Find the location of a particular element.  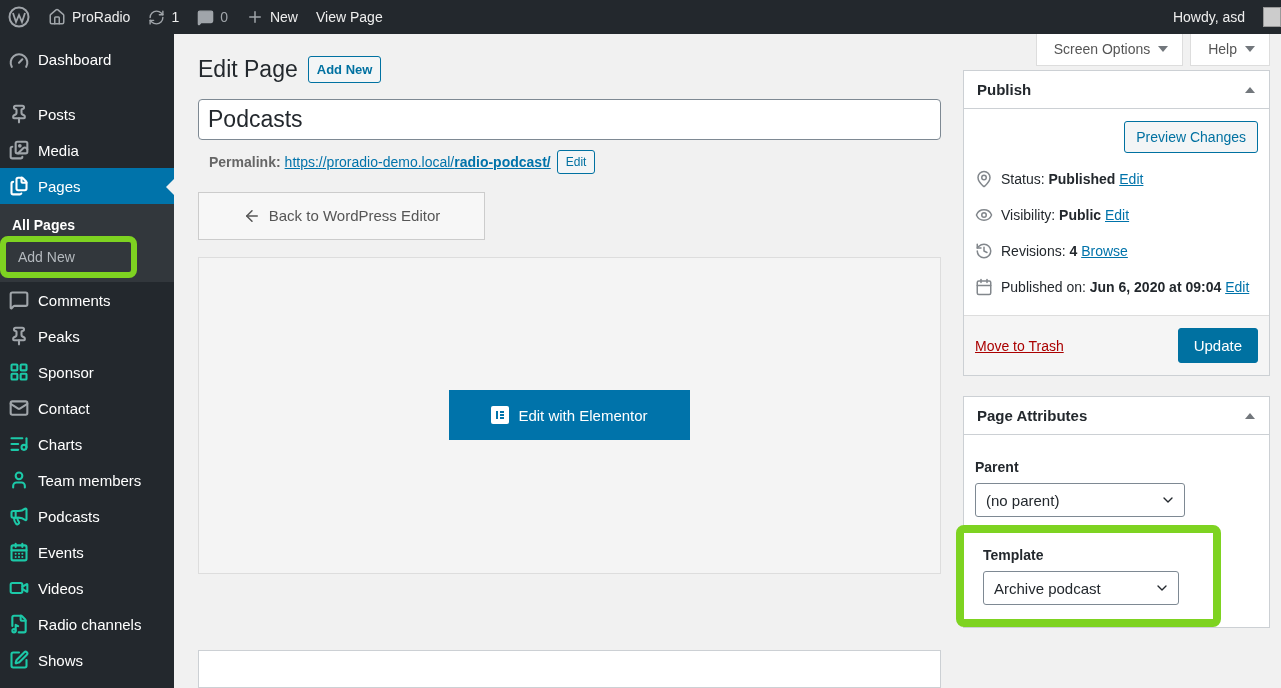

submenu-item: All Pages is located at coordinates (87, 225).